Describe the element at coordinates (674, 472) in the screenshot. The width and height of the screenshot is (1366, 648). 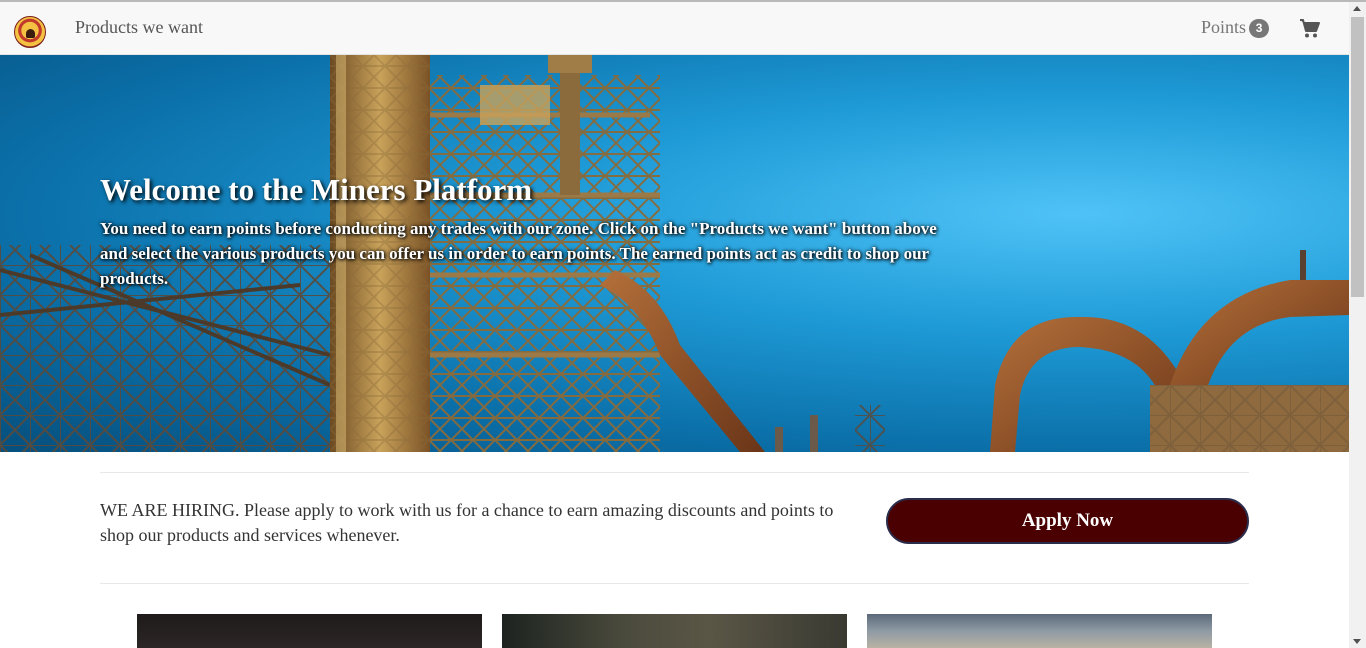
I see `divider-top` at that location.